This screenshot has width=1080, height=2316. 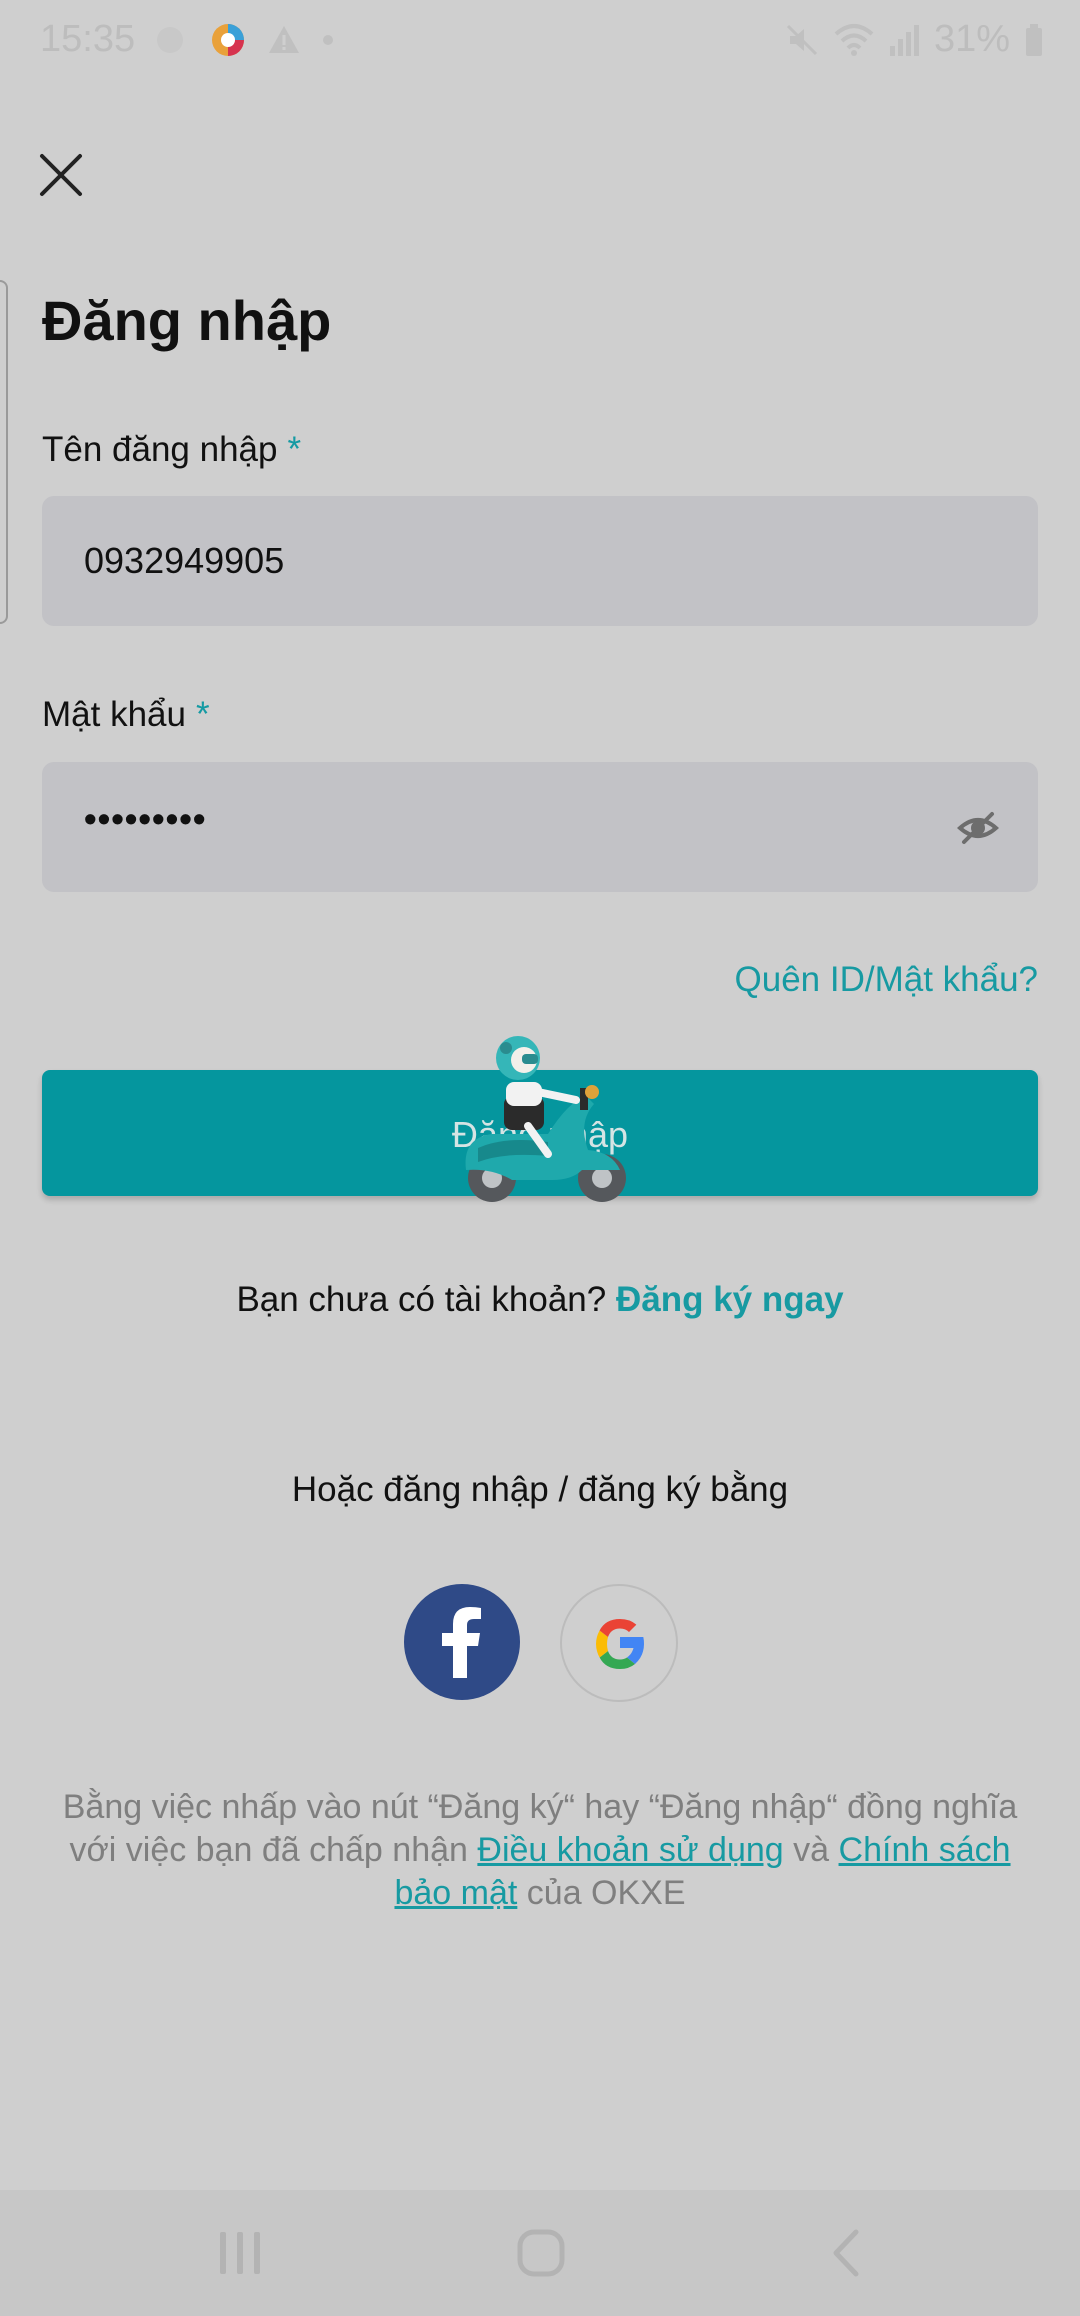 I want to click on notification-app-icon, so click(x=170, y=40).